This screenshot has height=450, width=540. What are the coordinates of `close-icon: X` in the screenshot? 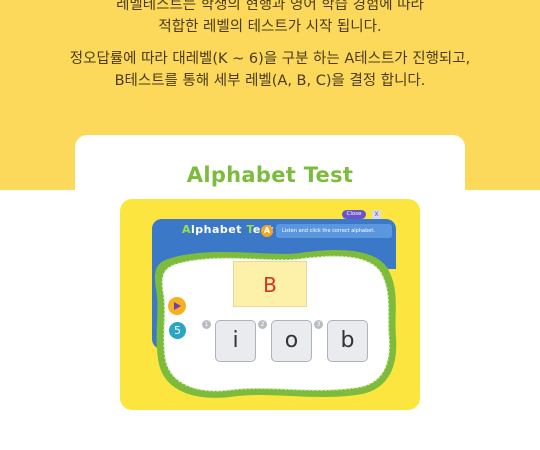 It's located at (376, 214).